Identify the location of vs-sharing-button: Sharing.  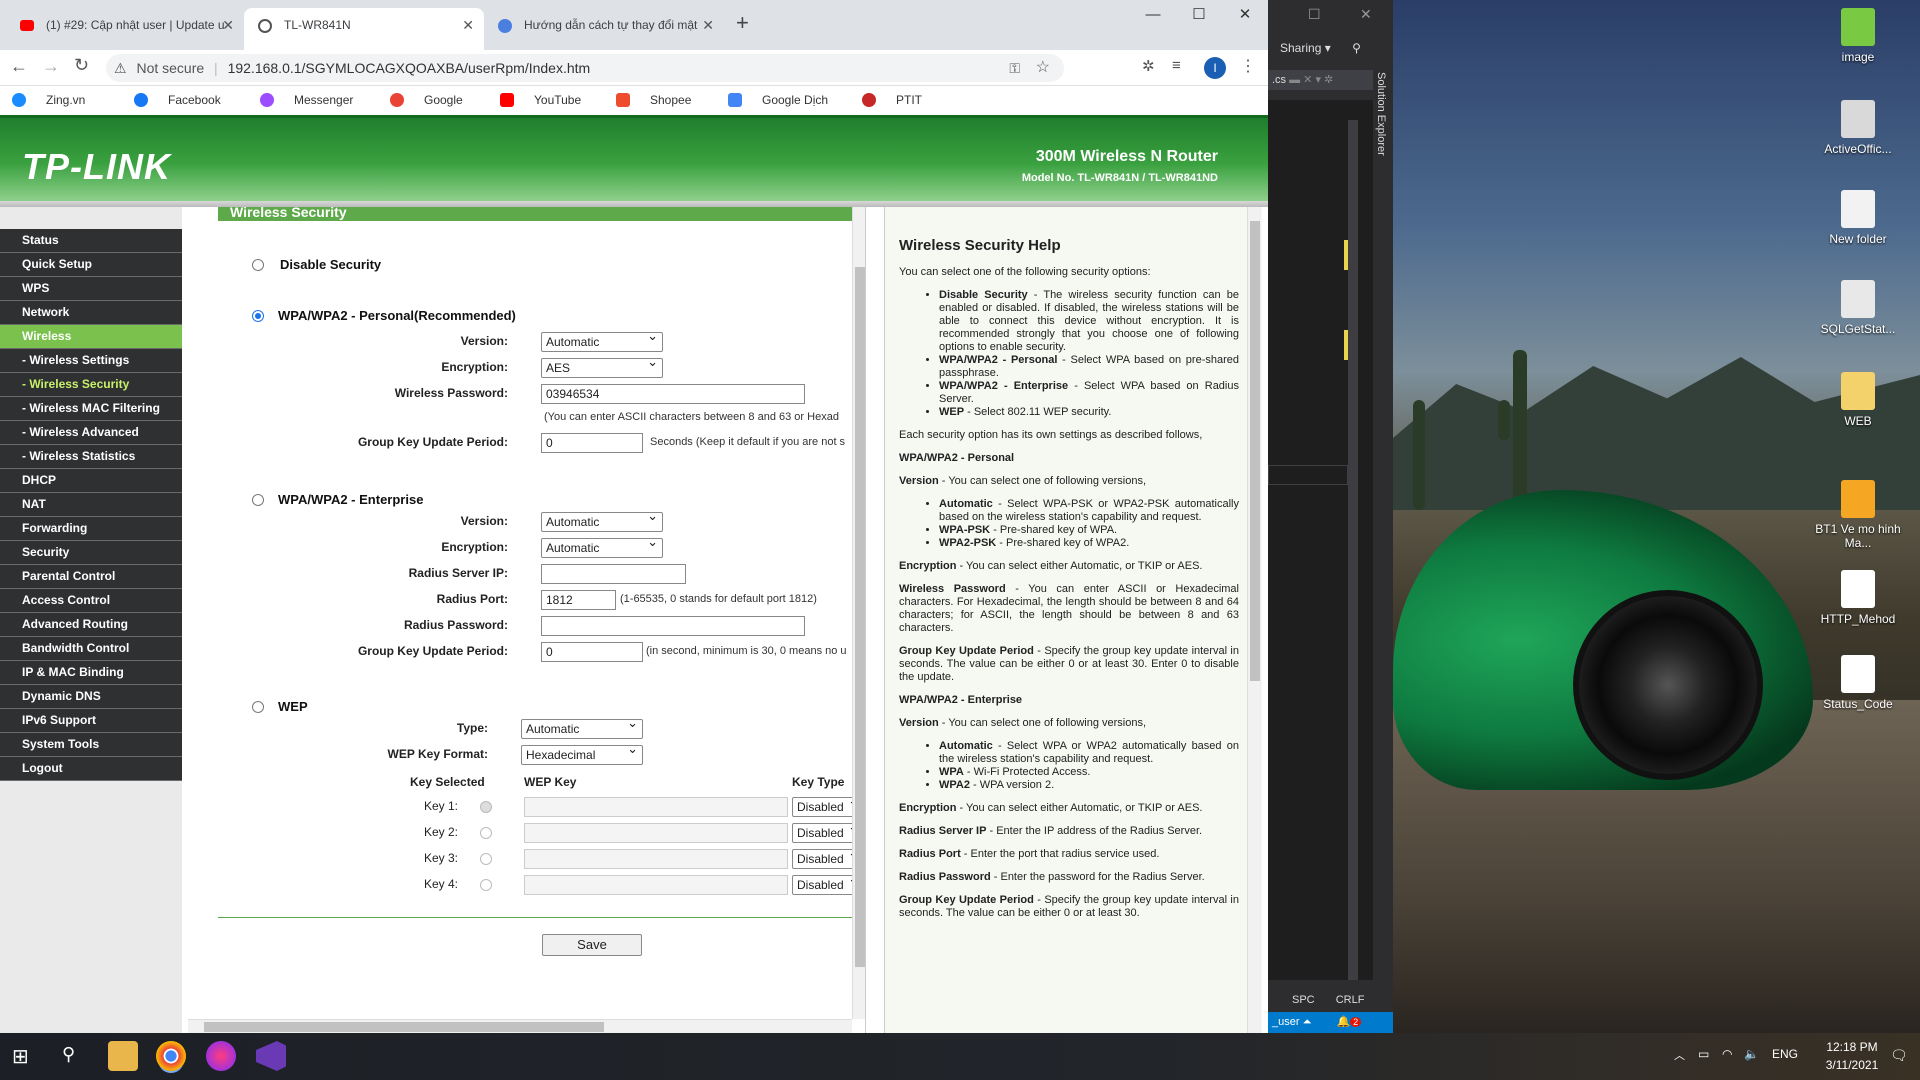
(1300, 48).